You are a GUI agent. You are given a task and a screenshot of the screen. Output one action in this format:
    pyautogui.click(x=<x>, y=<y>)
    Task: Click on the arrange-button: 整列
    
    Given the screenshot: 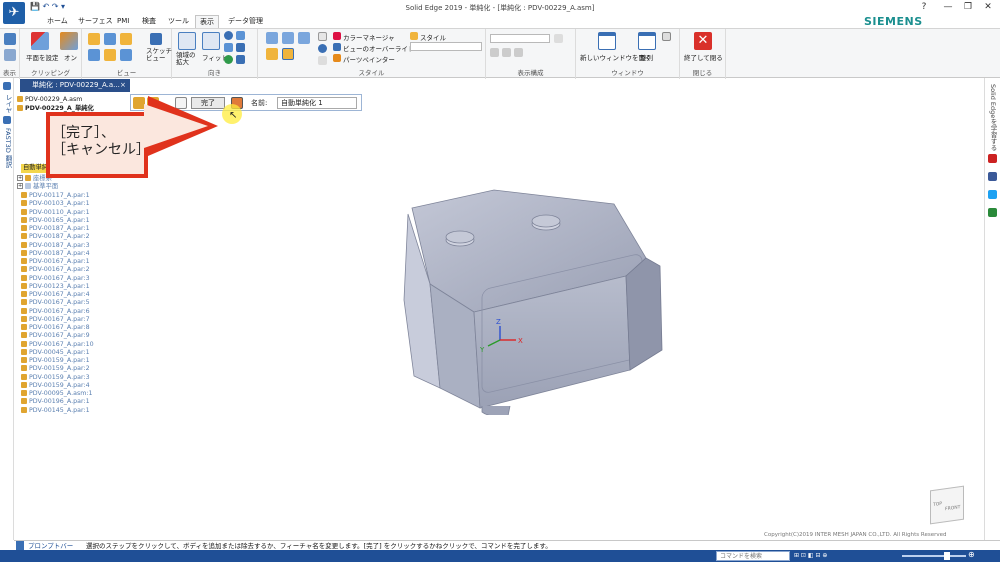 What is the action you would take?
    pyautogui.click(x=646, y=57)
    